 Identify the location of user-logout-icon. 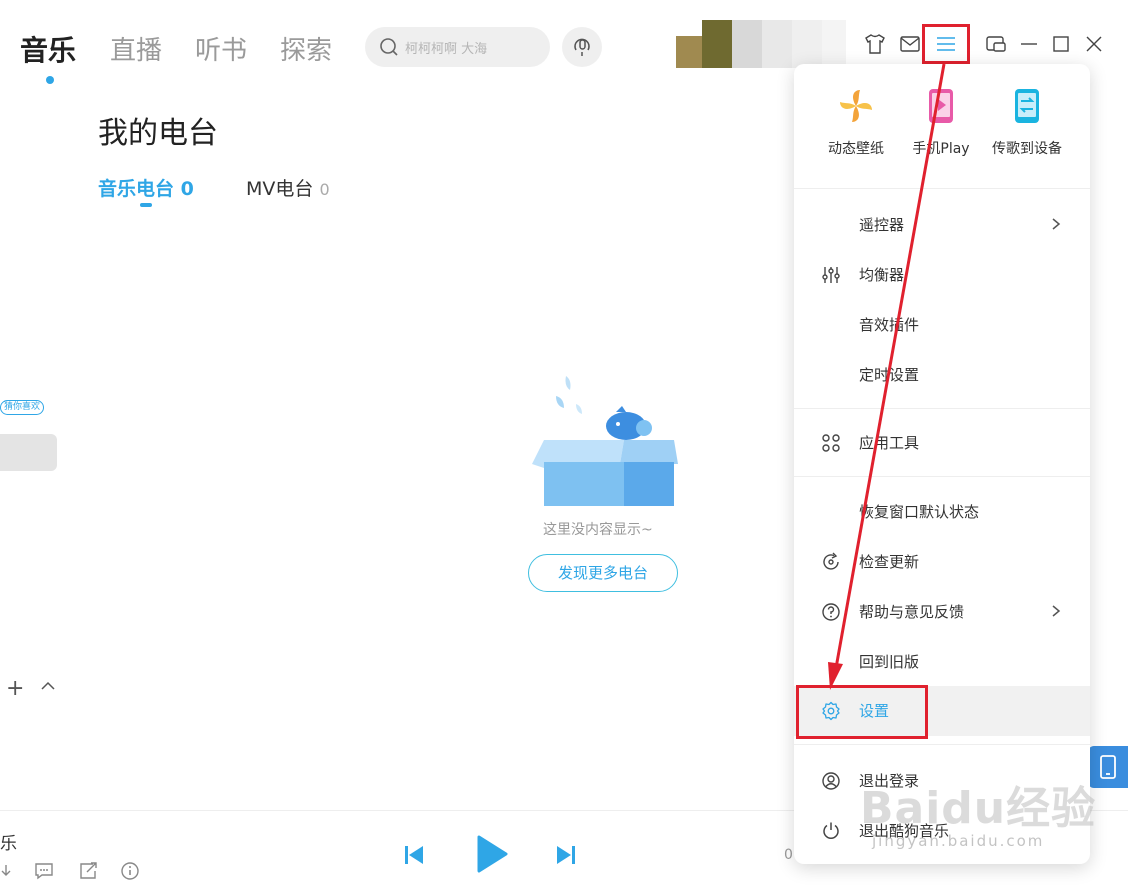
(831, 781).